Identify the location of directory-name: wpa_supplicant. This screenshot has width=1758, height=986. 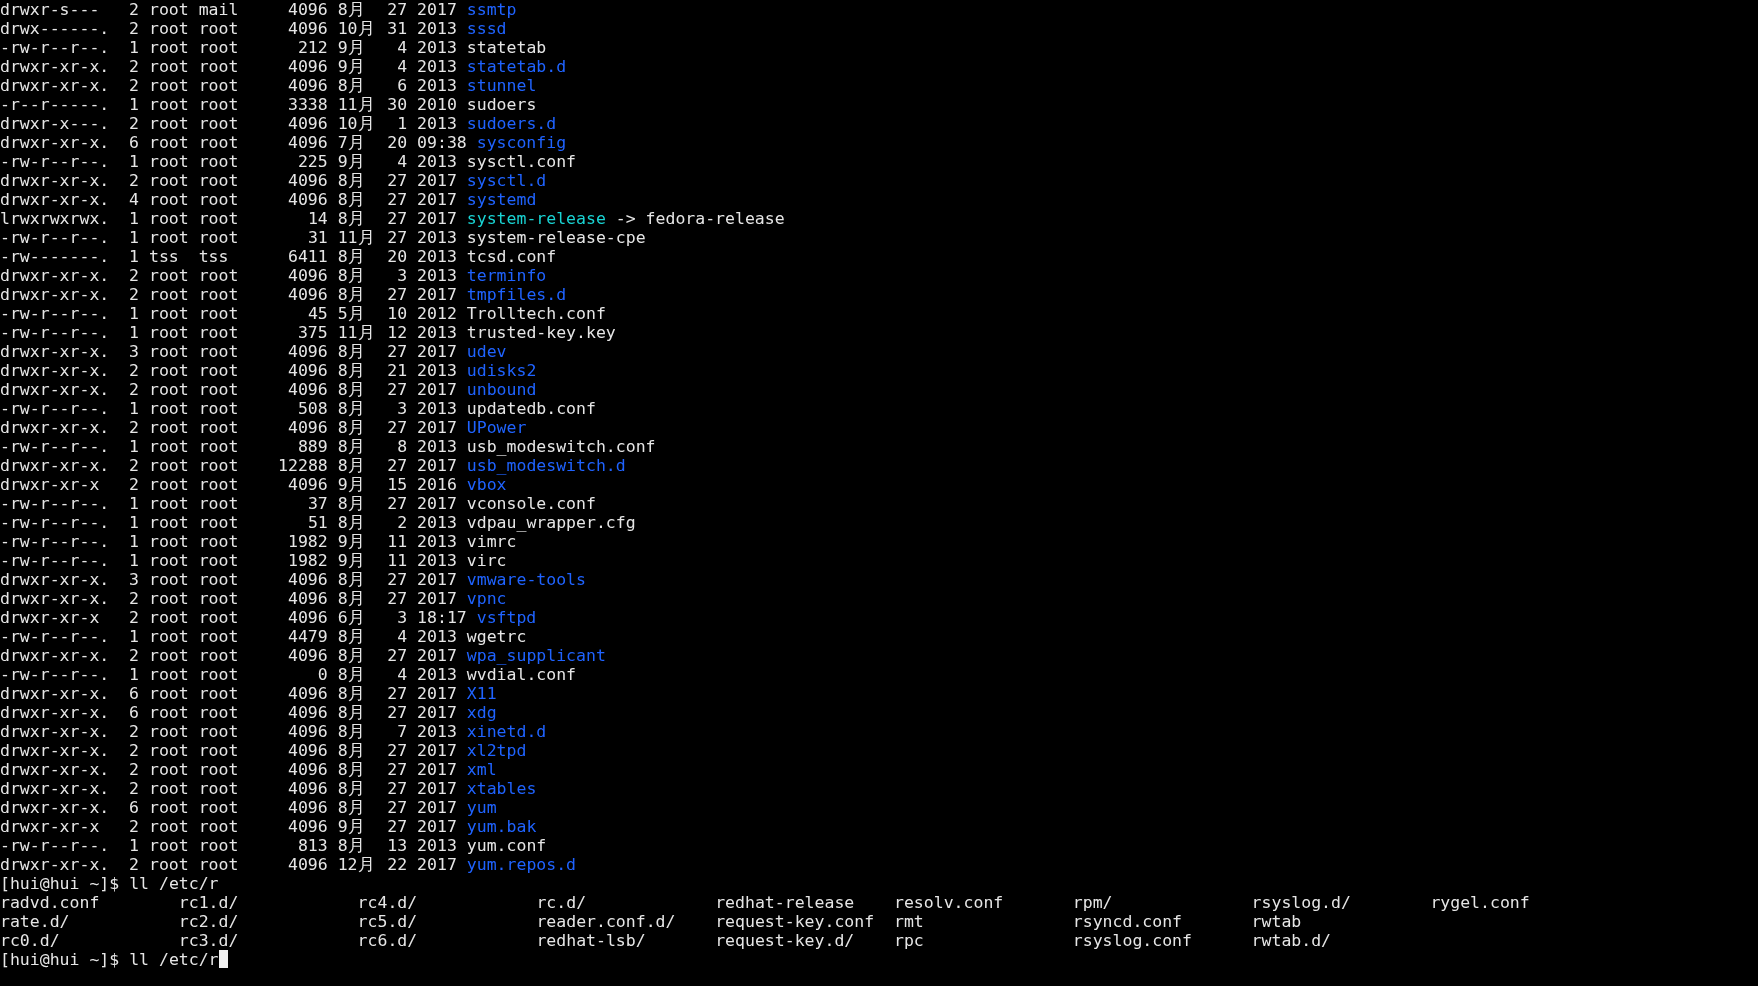
(536, 655).